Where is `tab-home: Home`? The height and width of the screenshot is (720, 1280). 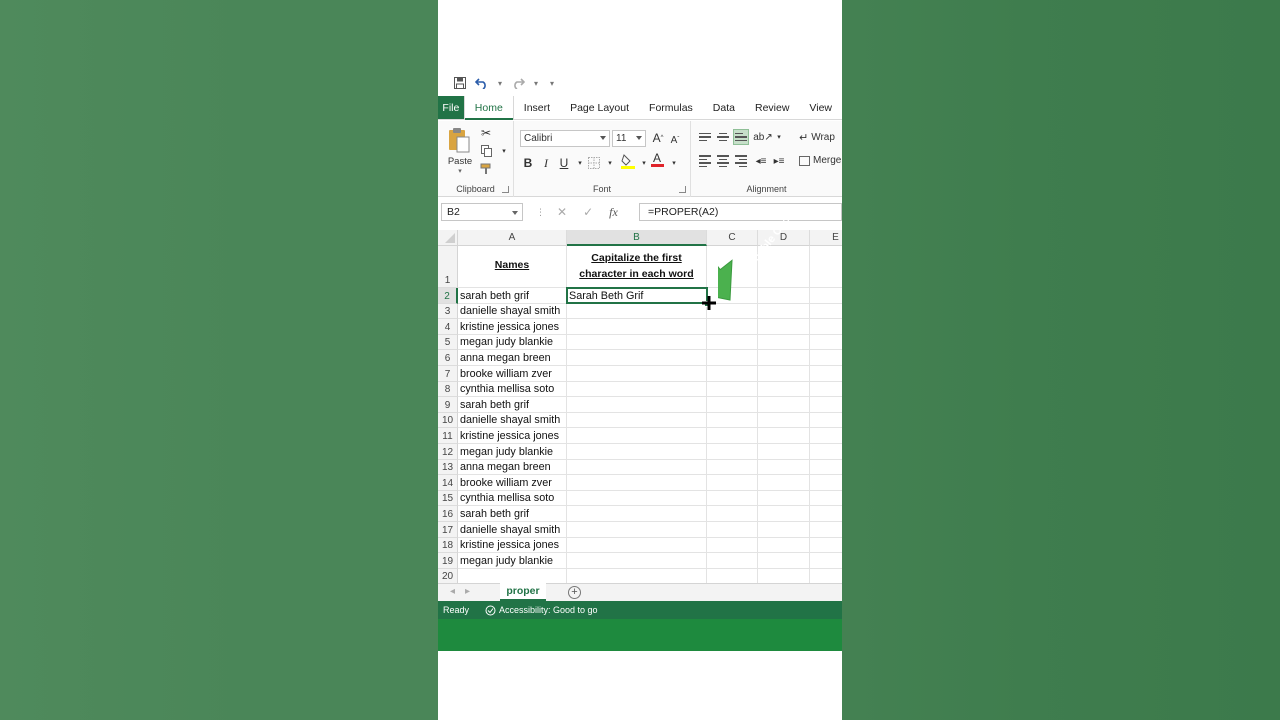
tab-home: Home is located at coordinates (488, 108).